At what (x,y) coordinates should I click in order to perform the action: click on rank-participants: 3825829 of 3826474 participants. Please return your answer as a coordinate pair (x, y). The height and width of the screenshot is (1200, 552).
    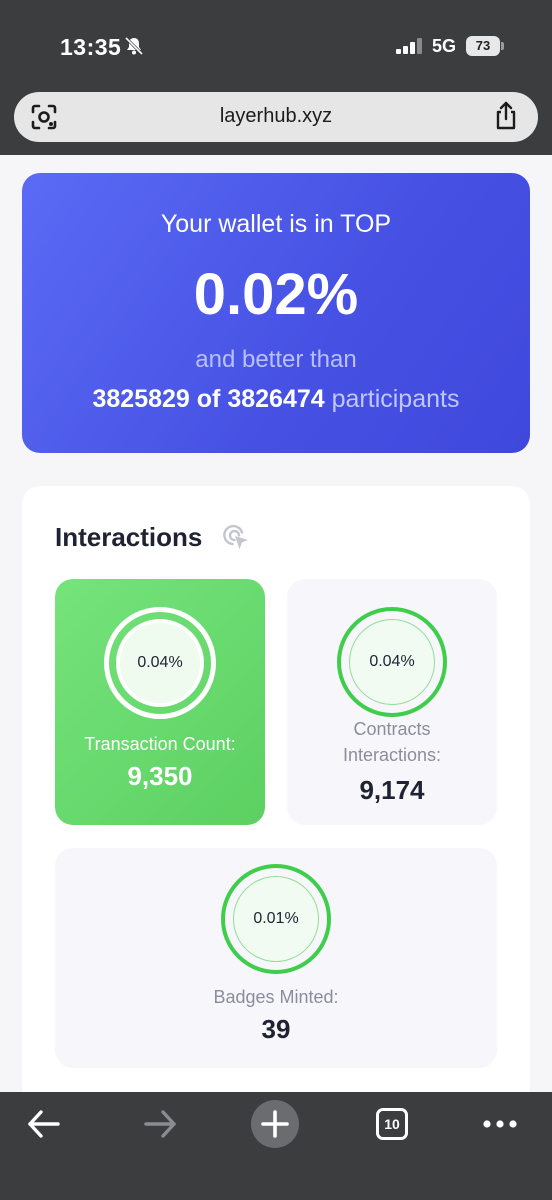
    Looking at the image, I should click on (276, 399).